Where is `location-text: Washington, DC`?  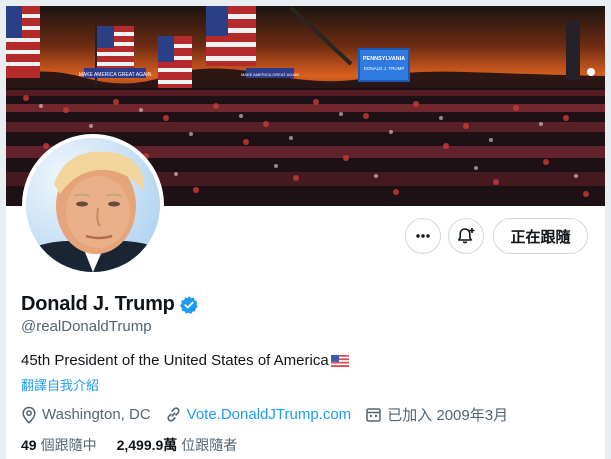
location-text: Washington, DC is located at coordinates (96, 414).